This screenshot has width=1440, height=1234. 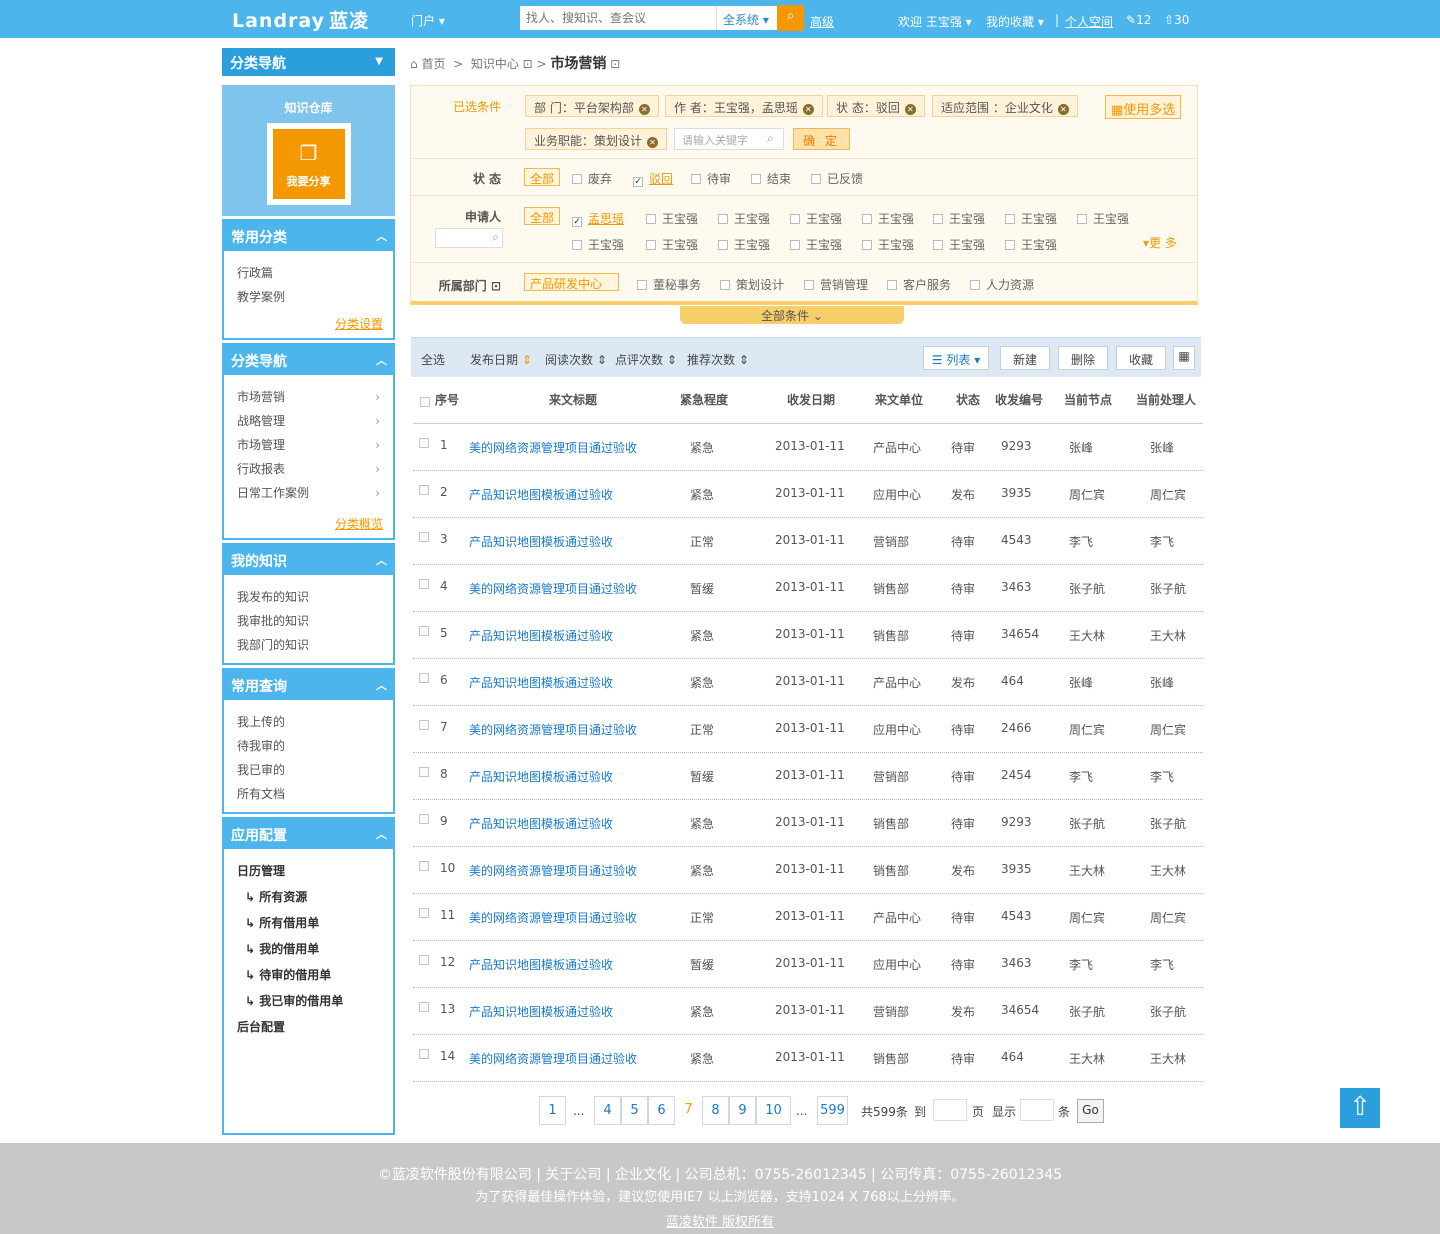 I want to click on department-option: 营销管理, so click(x=836, y=284).